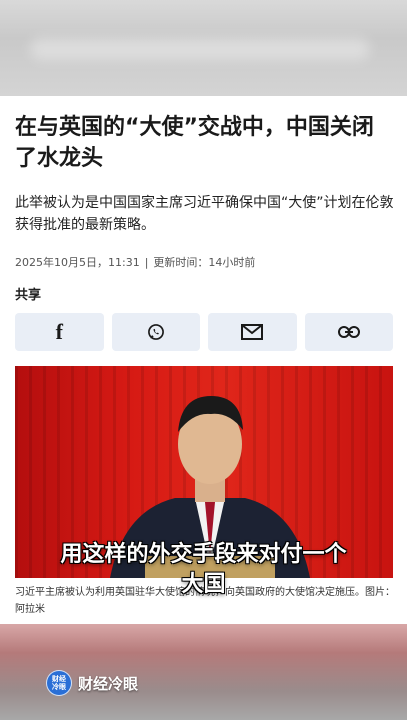 Image resolution: width=407 pixels, height=720 pixels. What do you see at coordinates (59, 683) in the screenshot?
I see `channel-logo-icon: 财经 冷眼` at bounding box center [59, 683].